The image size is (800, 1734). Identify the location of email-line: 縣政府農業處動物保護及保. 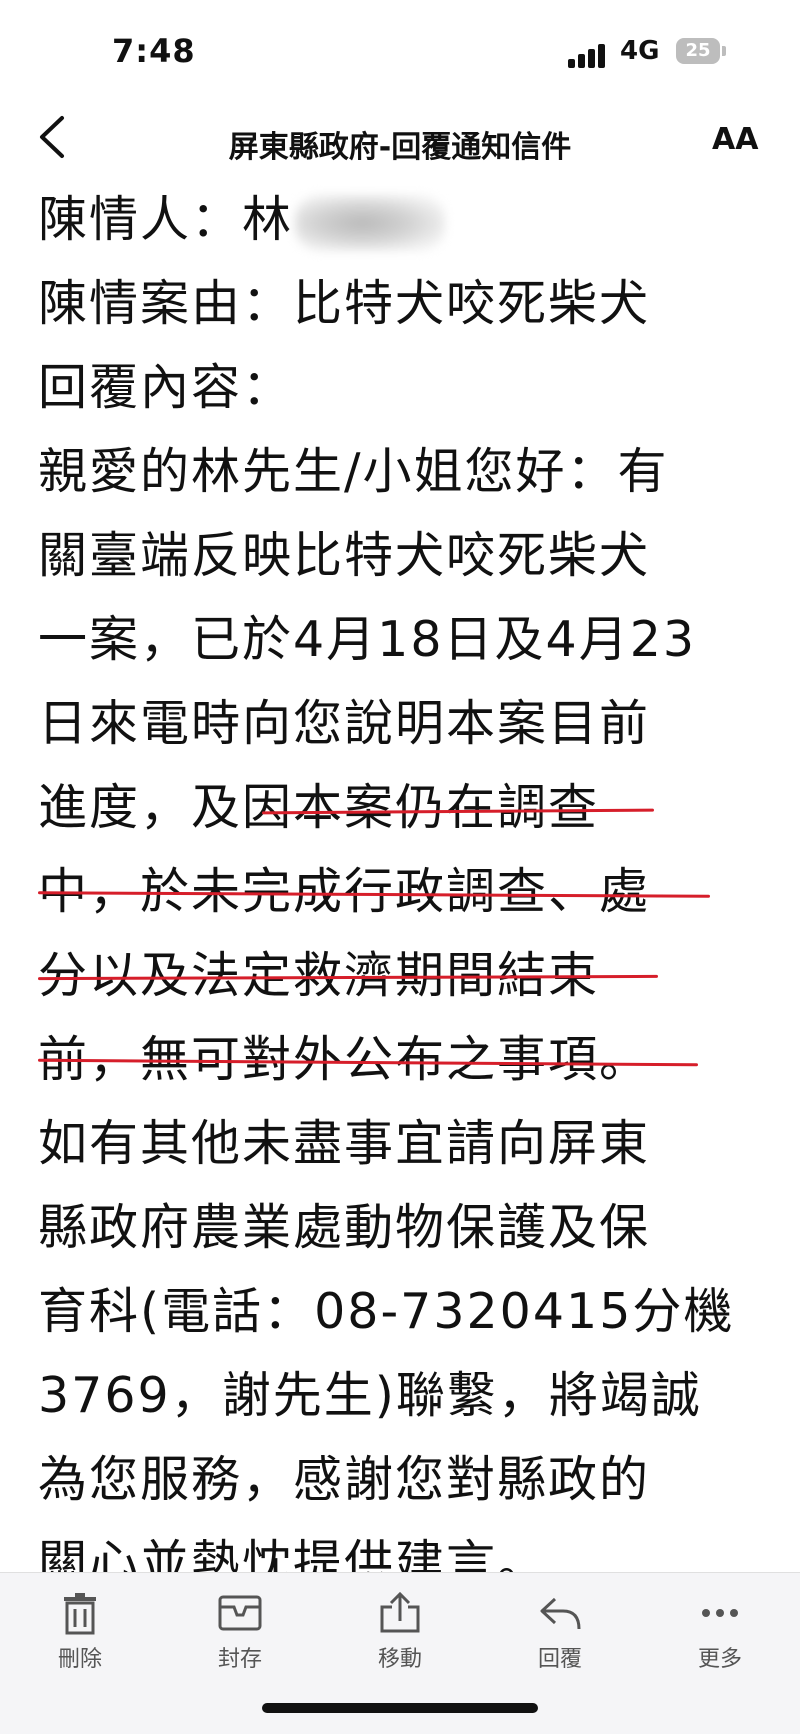
(344, 1227).